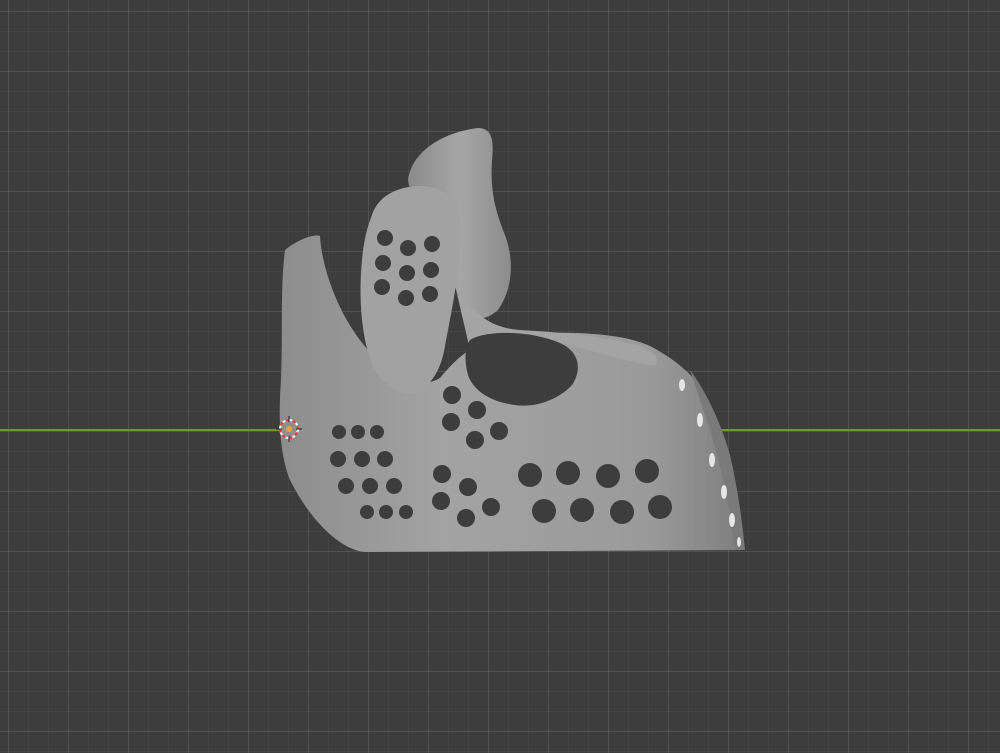 The image size is (1000, 753). I want to click on finger-holes, so click(407, 268).